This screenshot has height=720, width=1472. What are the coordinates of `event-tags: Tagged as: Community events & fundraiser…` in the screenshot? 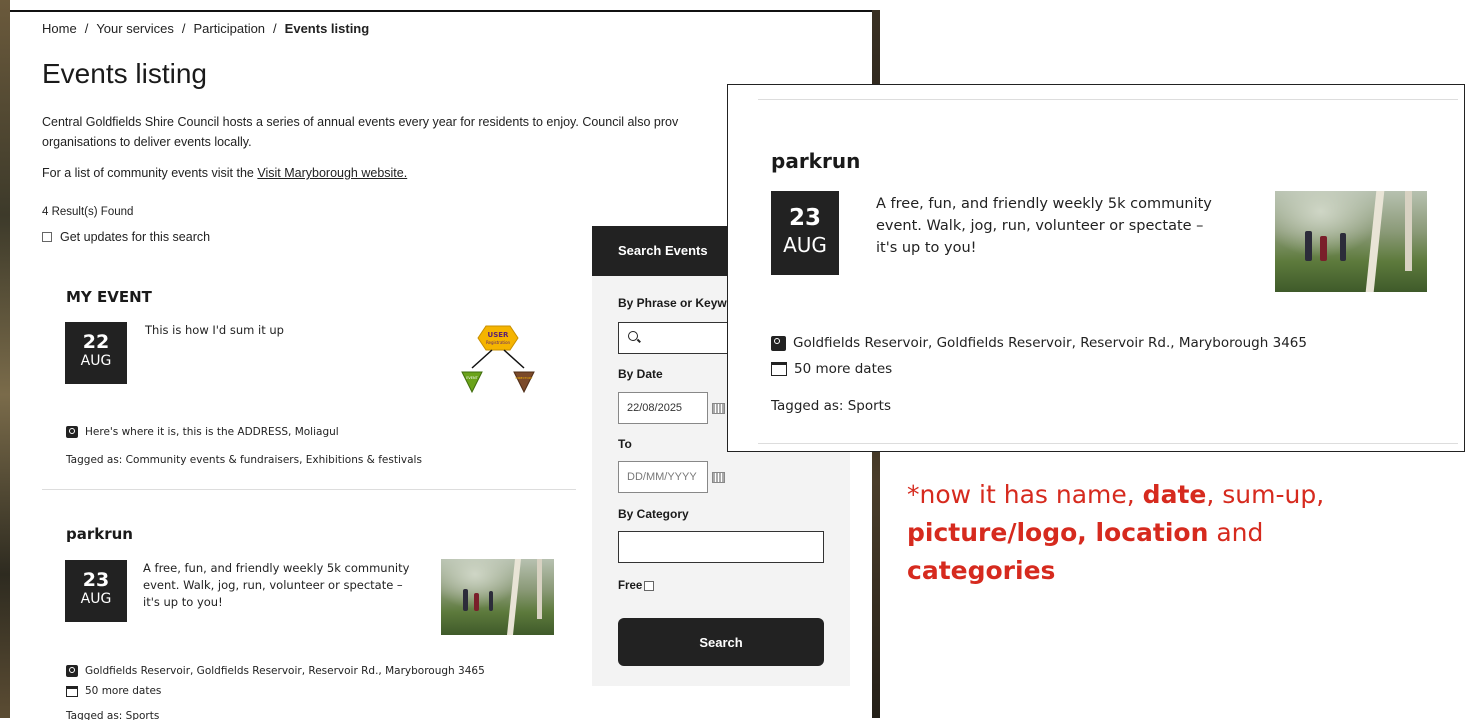 It's located at (244, 460).